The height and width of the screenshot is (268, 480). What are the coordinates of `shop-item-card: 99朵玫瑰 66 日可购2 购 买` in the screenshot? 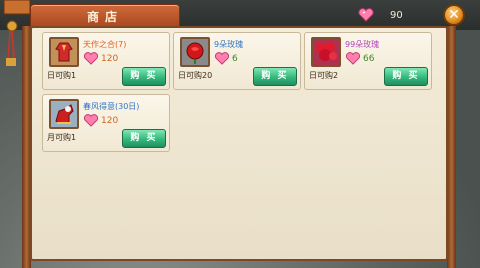 It's located at (368, 61).